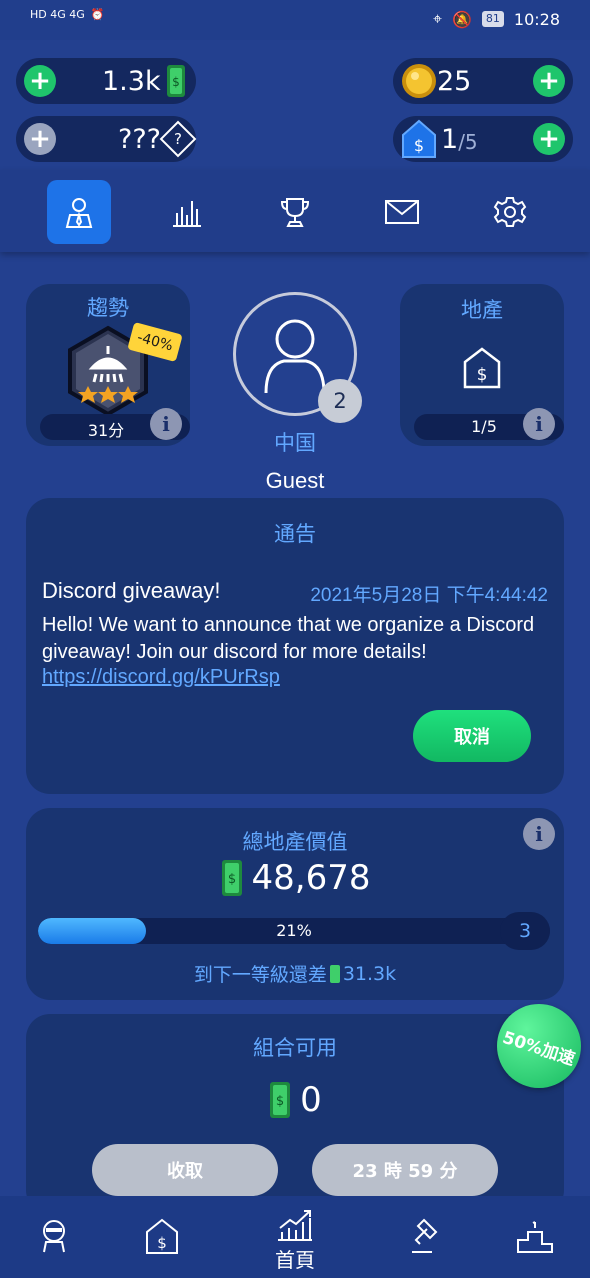 This screenshot has width=590, height=1278. I want to click on growth-chart-icon, so click(295, 1225).